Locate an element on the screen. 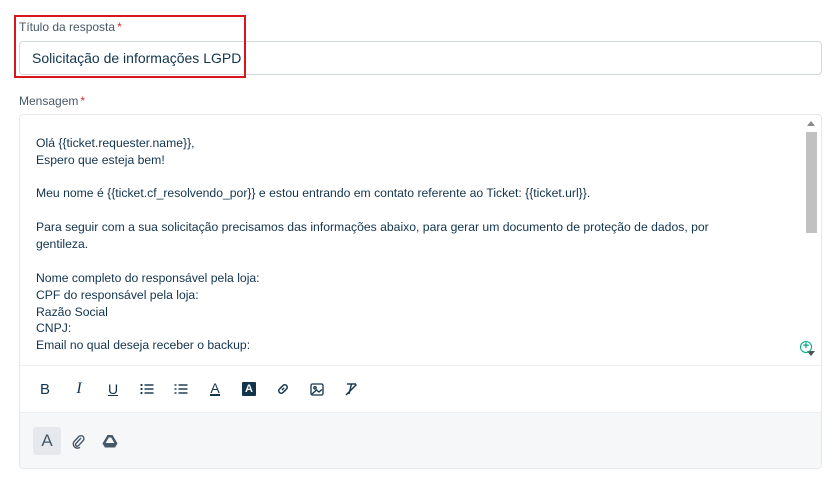 Image resolution: width=836 pixels, height=489 pixels. font-color-icon: A is located at coordinates (215, 388).